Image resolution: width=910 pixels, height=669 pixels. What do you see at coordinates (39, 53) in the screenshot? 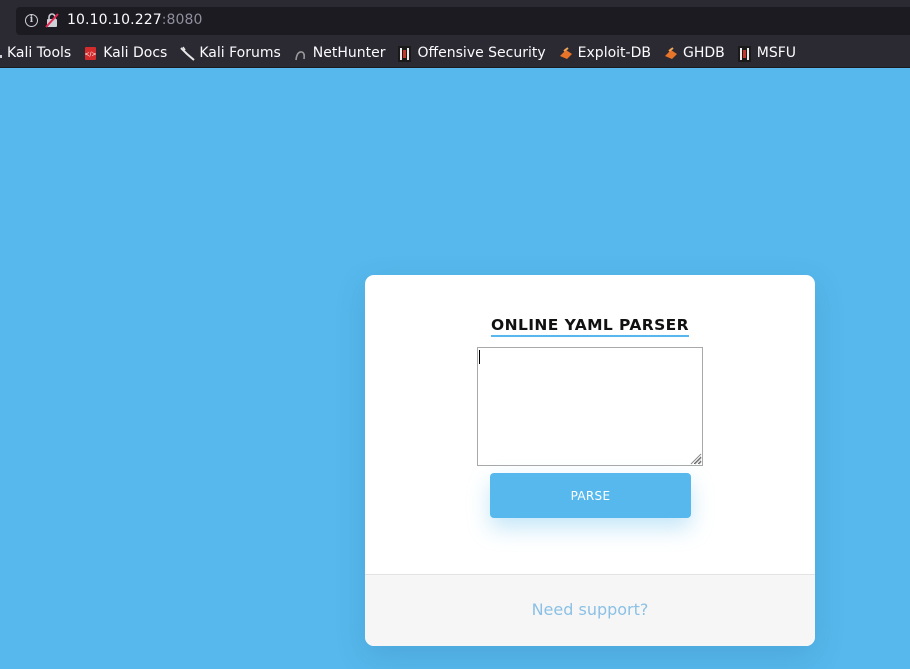
I see `bookmark-label: Kali Tools` at bounding box center [39, 53].